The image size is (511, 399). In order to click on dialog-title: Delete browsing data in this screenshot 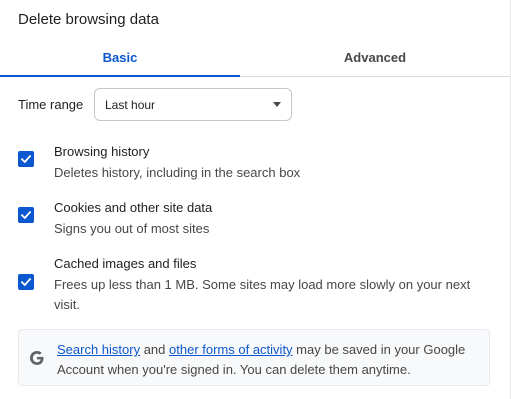, I will do `click(88, 19)`.